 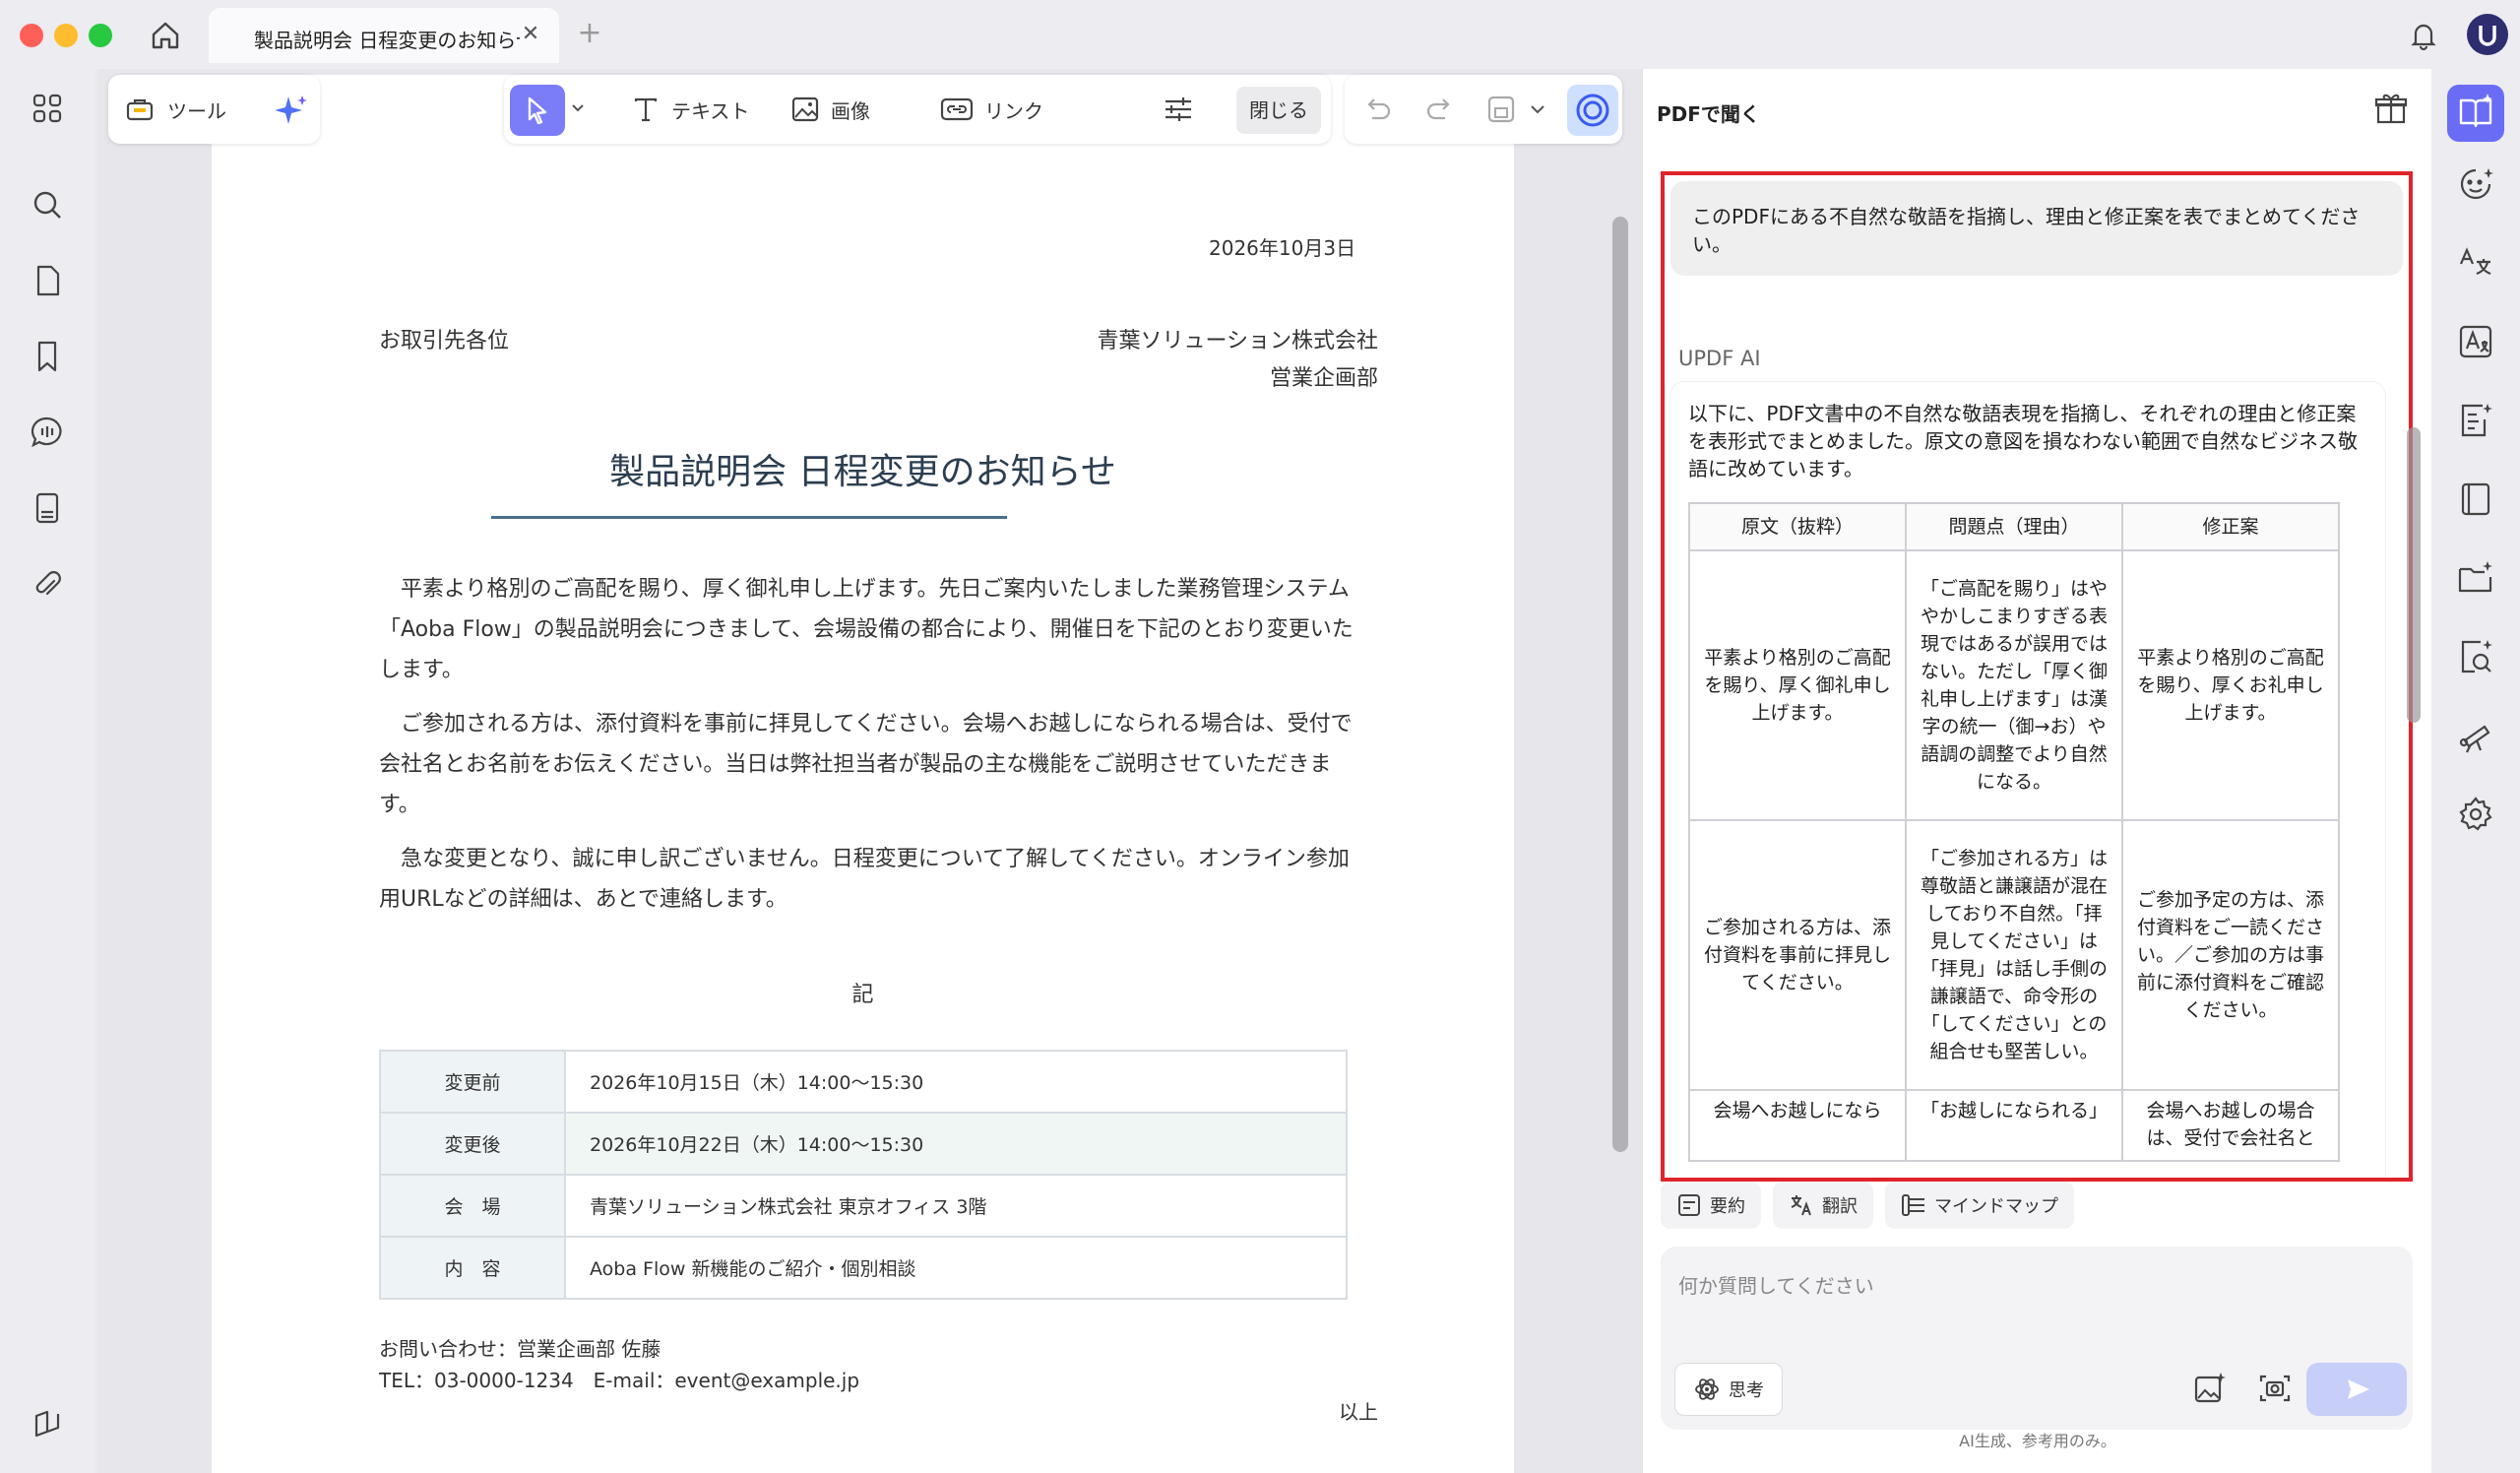 What do you see at coordinates (2037, 1338) in the screenshot?
I see `chat-input-box: 思考` at bounding box center [2037, 1338].